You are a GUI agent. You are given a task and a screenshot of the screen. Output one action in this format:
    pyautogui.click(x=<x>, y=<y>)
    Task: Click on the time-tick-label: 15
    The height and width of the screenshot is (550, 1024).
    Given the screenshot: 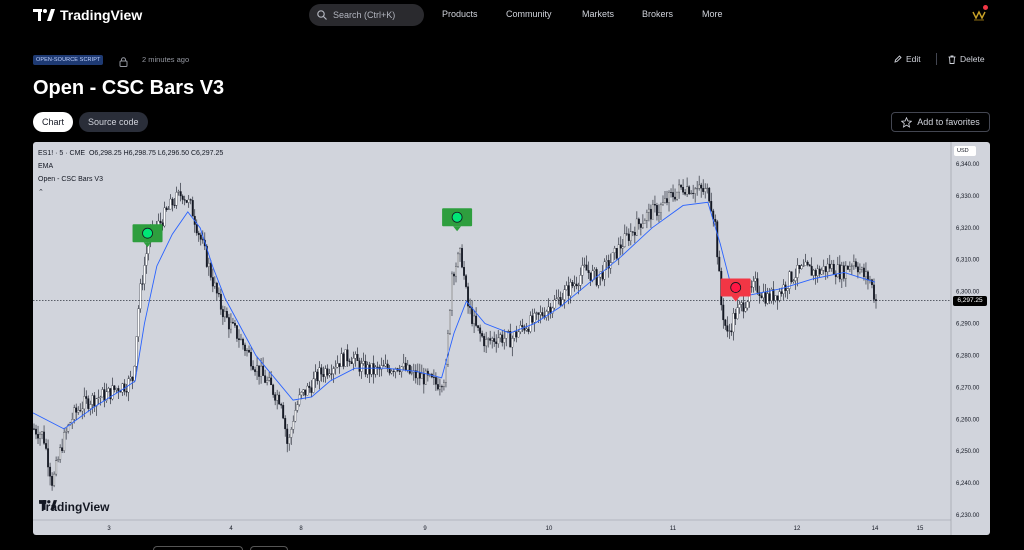 What is the action you would take?
    pyautogui.click(x=920, y=529)
    